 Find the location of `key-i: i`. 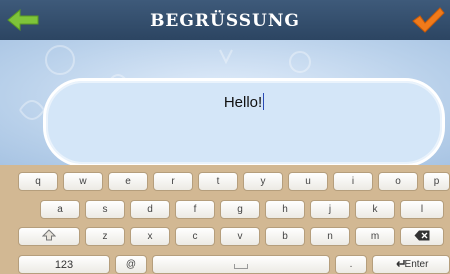

key-i: i is located at coordinates (353, 181).